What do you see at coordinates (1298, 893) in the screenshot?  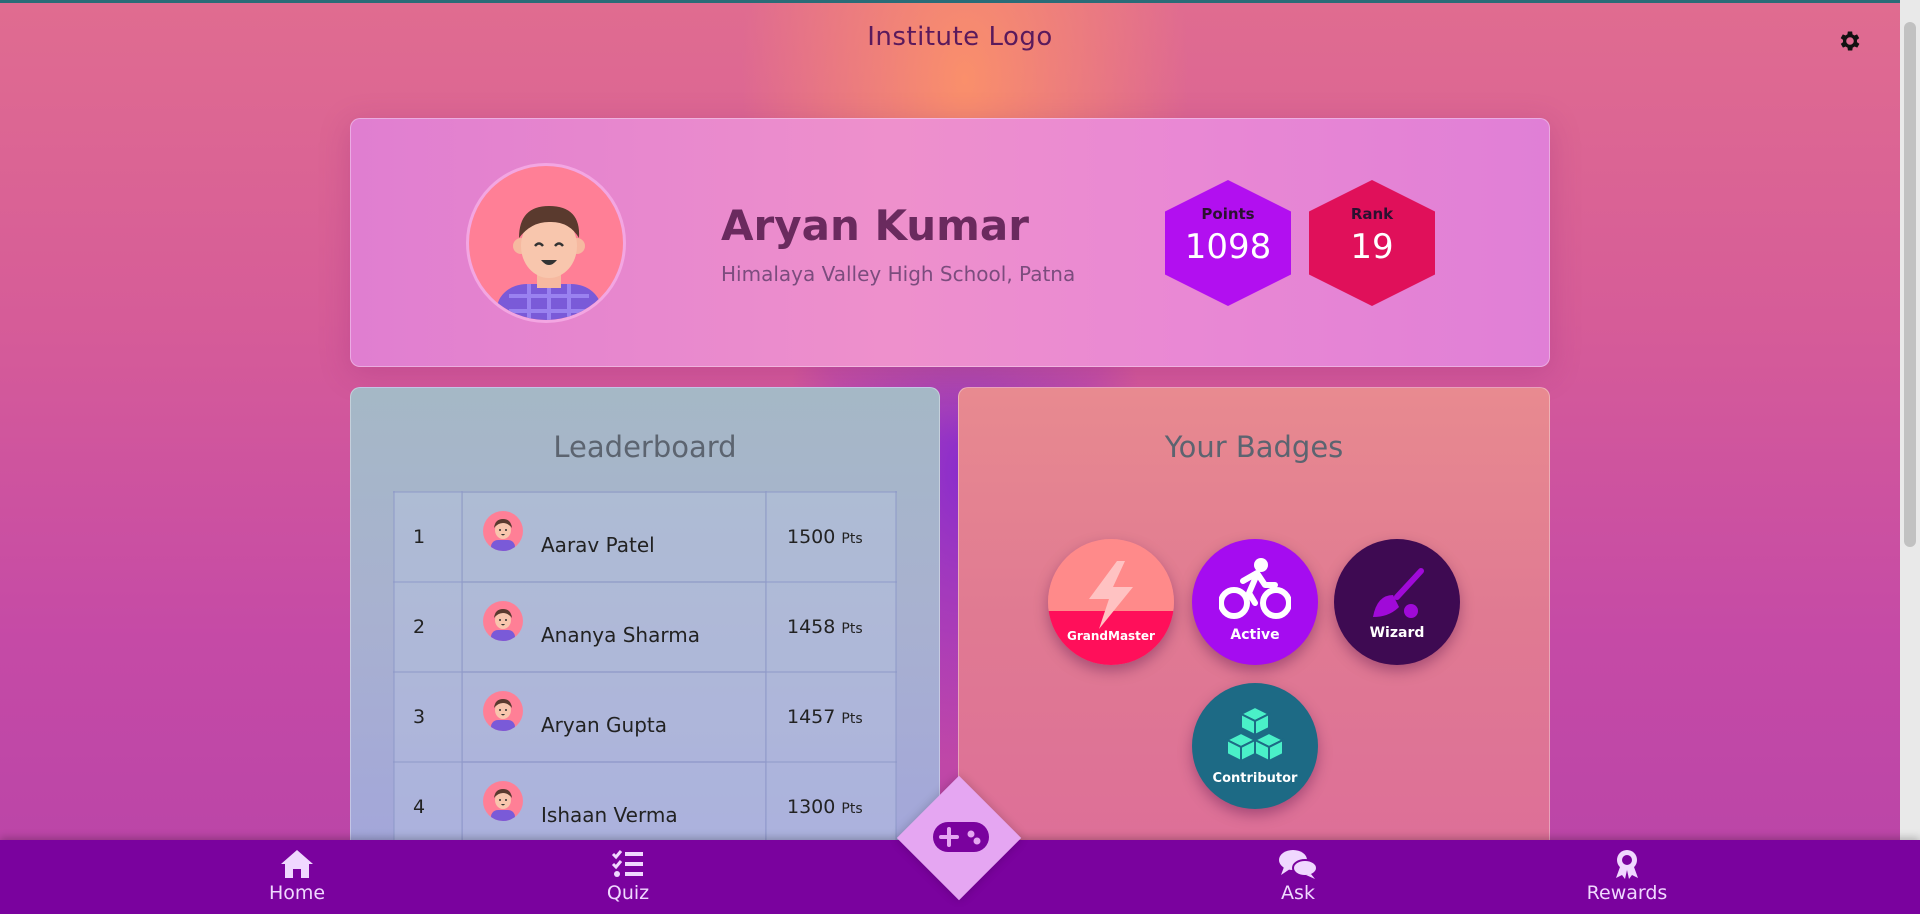 I see `nav-ask-label: Ask` at bounding box center [1298, 893].